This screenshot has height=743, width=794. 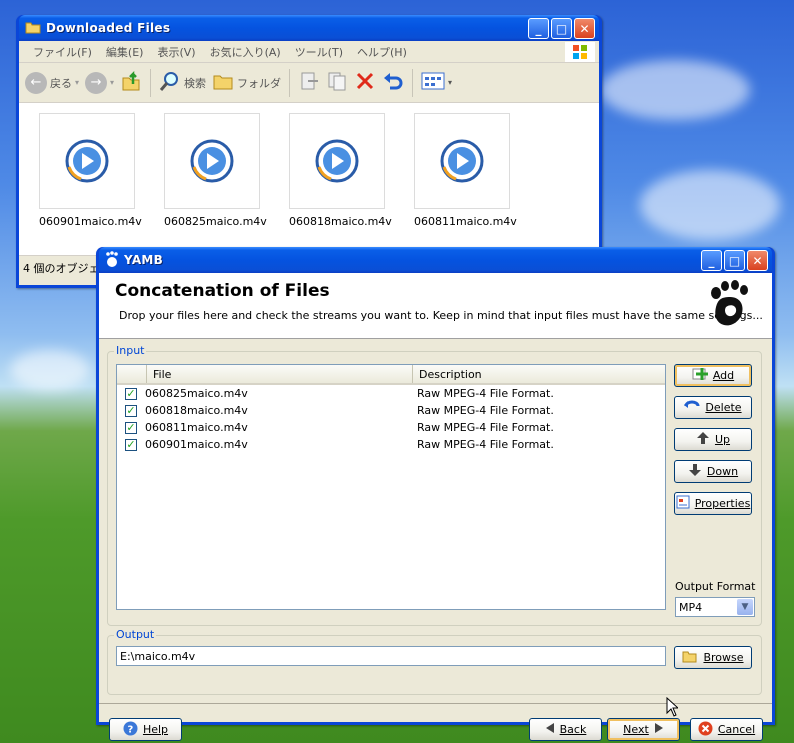 What do you see at coordinates (393, 82) in the screenshot?
I see `undo-button` at bounding box center [393, 82].